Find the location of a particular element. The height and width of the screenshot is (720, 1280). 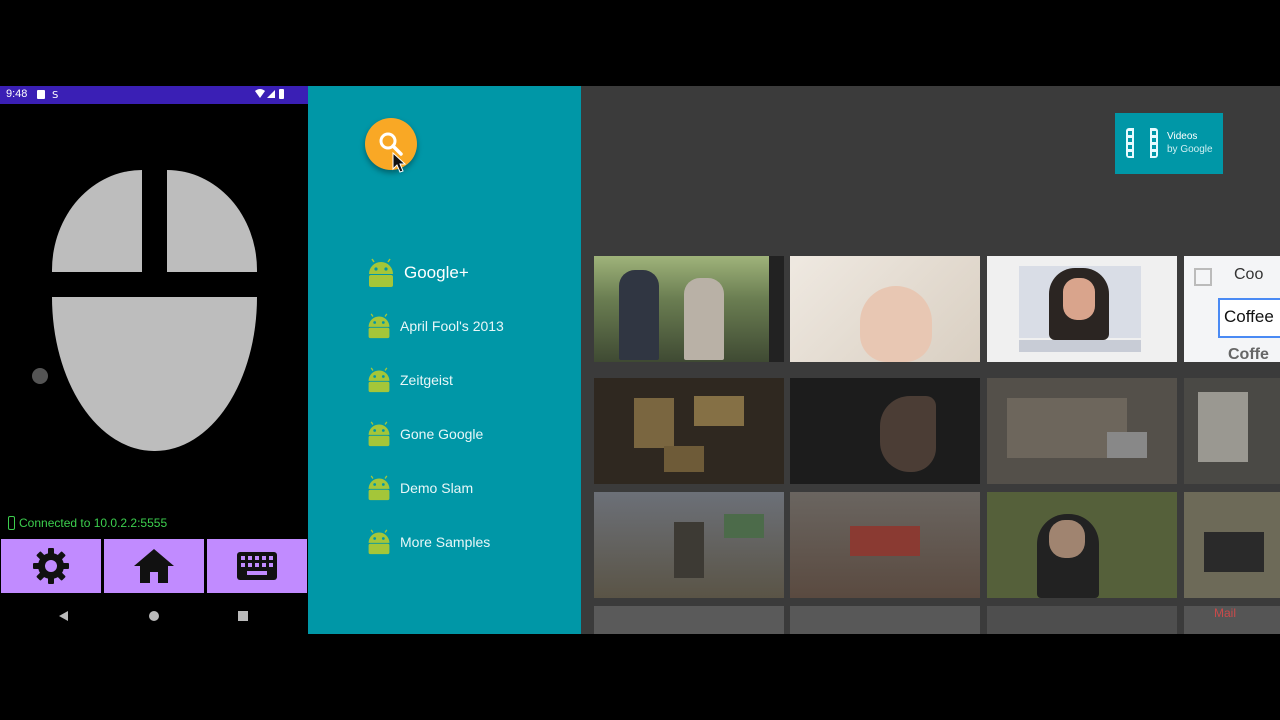

film-strip-icon is located at coordinates (1142, 143).